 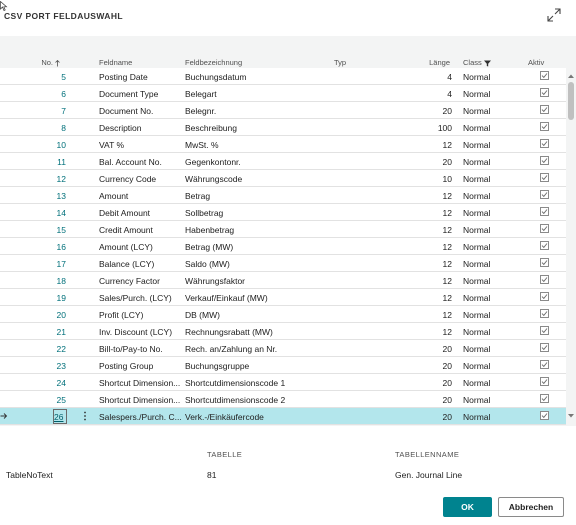 What do you see at coordinates (554, 15) in the screenshot?
I see `expand-icon` at bounding box center [554, 15].